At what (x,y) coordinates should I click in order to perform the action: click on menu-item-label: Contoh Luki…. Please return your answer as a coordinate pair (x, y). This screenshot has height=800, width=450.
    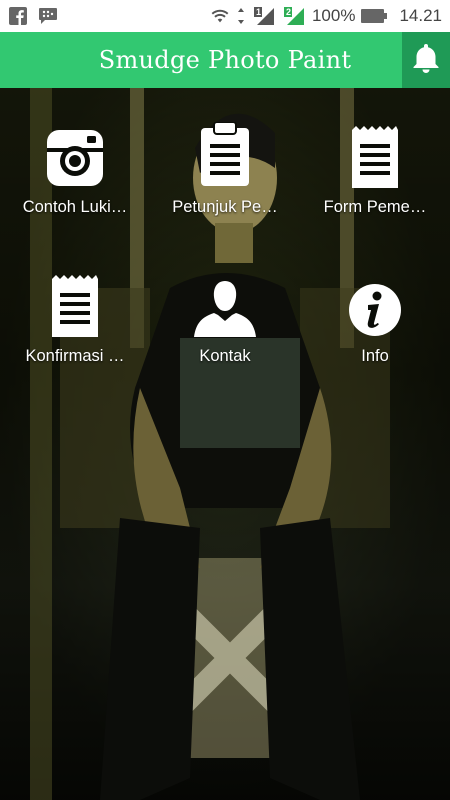
    Looking at the image, I should click on (75, 207).